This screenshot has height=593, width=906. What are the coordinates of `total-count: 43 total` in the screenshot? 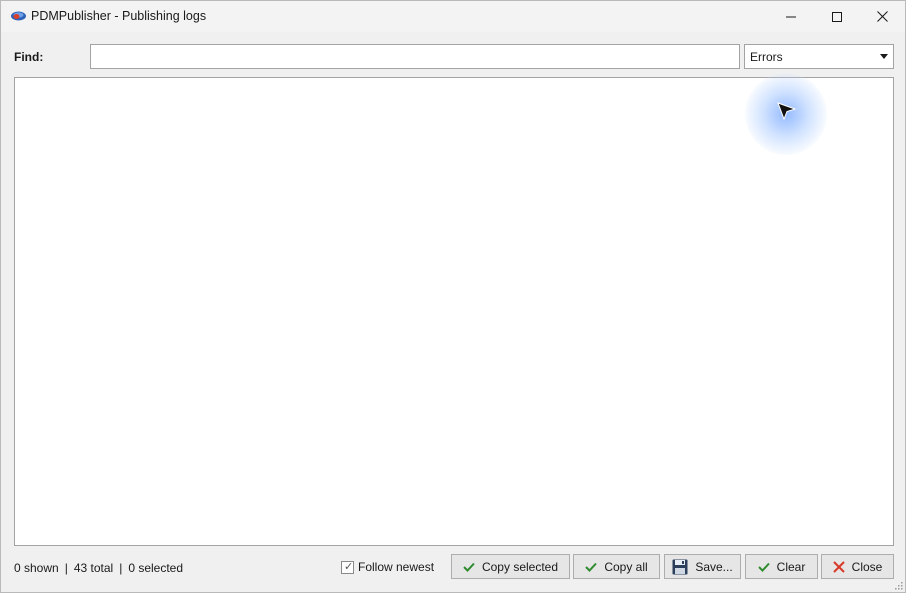 It's located at (93, 568).